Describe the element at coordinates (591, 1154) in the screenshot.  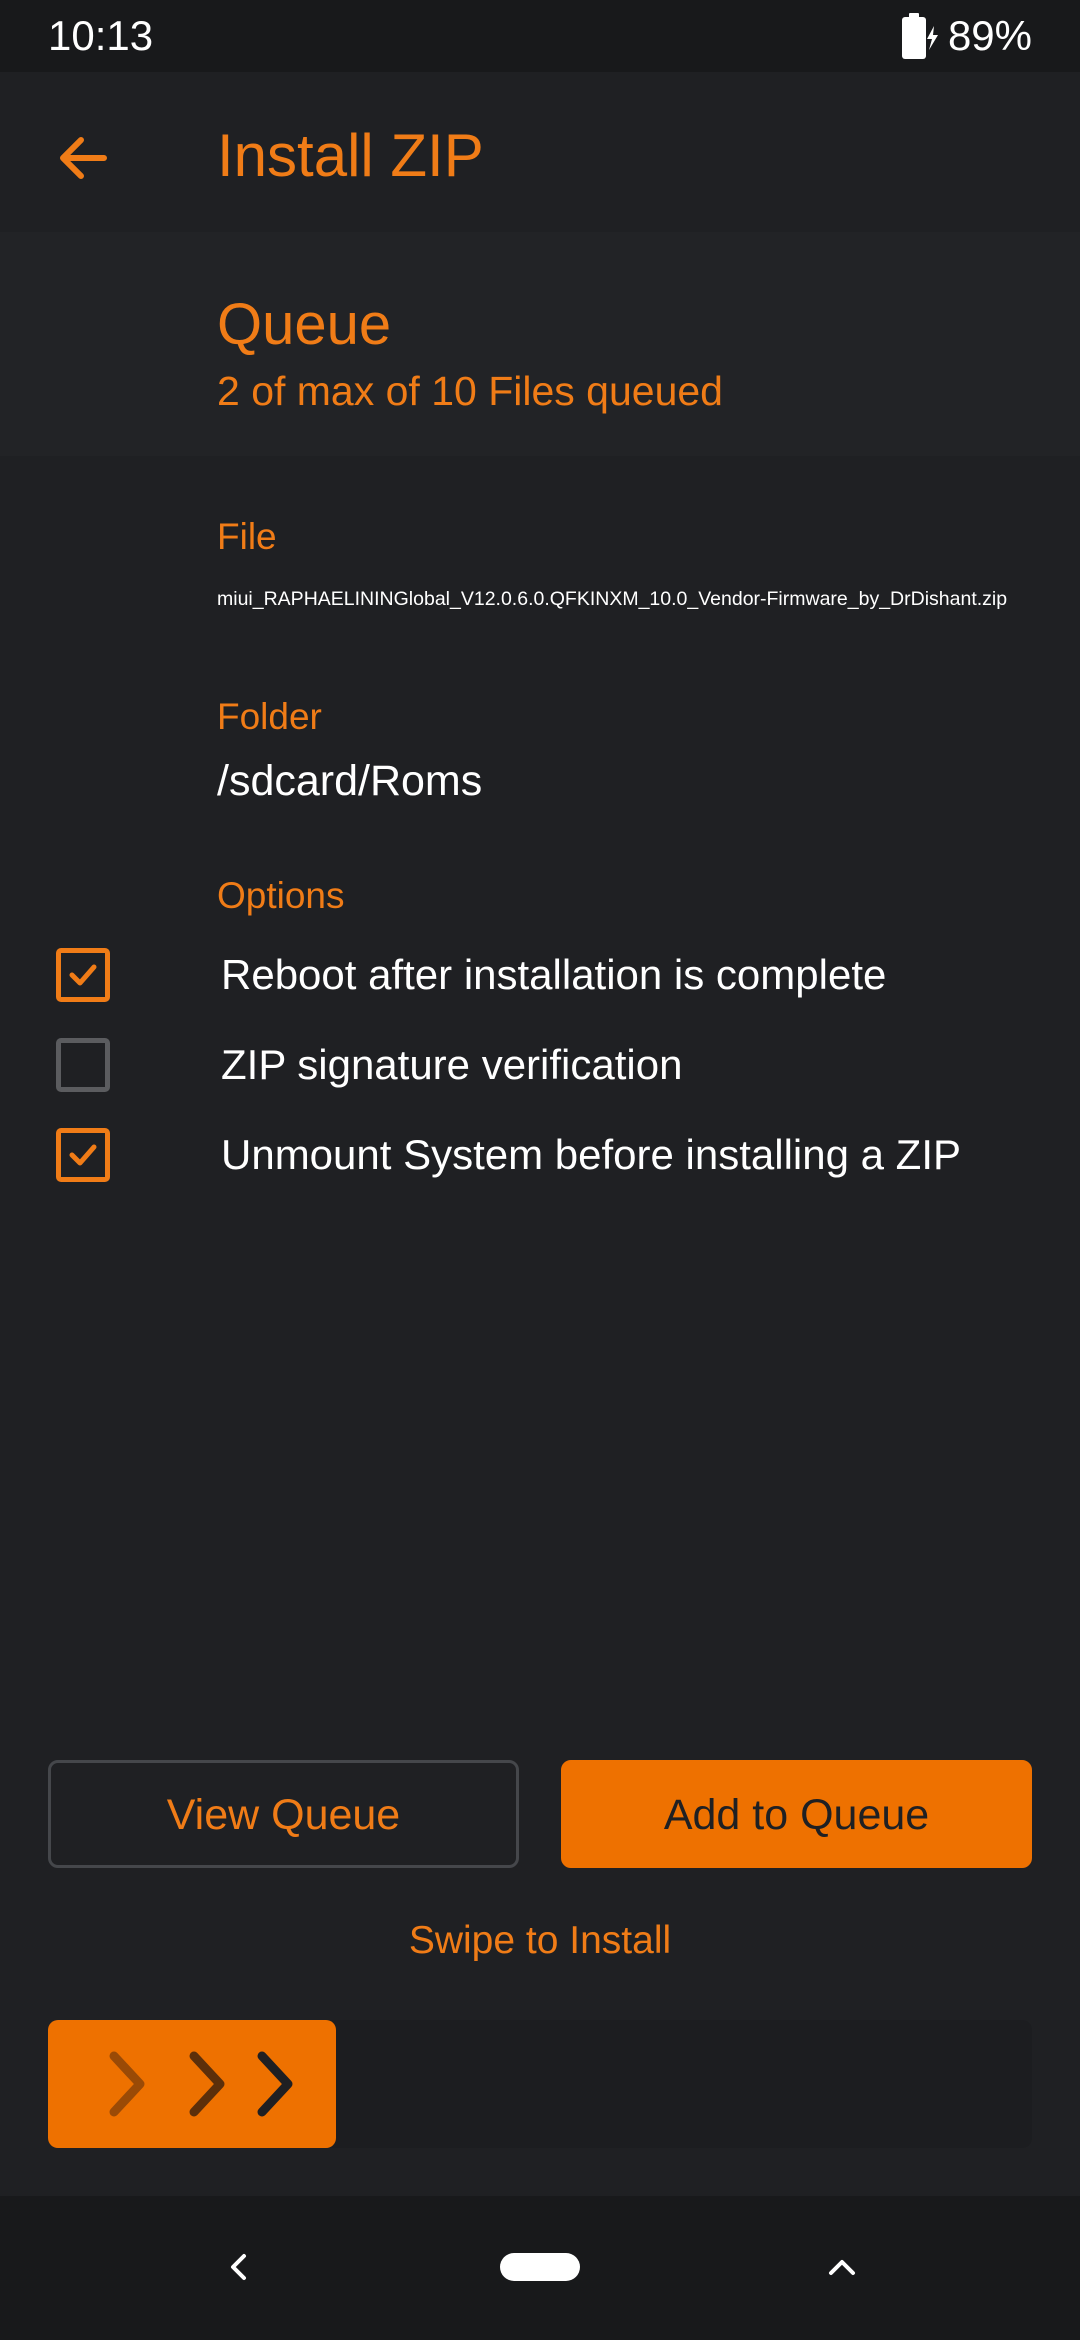
I see `option-label: Unmount System before installing a ZIP` at that location.